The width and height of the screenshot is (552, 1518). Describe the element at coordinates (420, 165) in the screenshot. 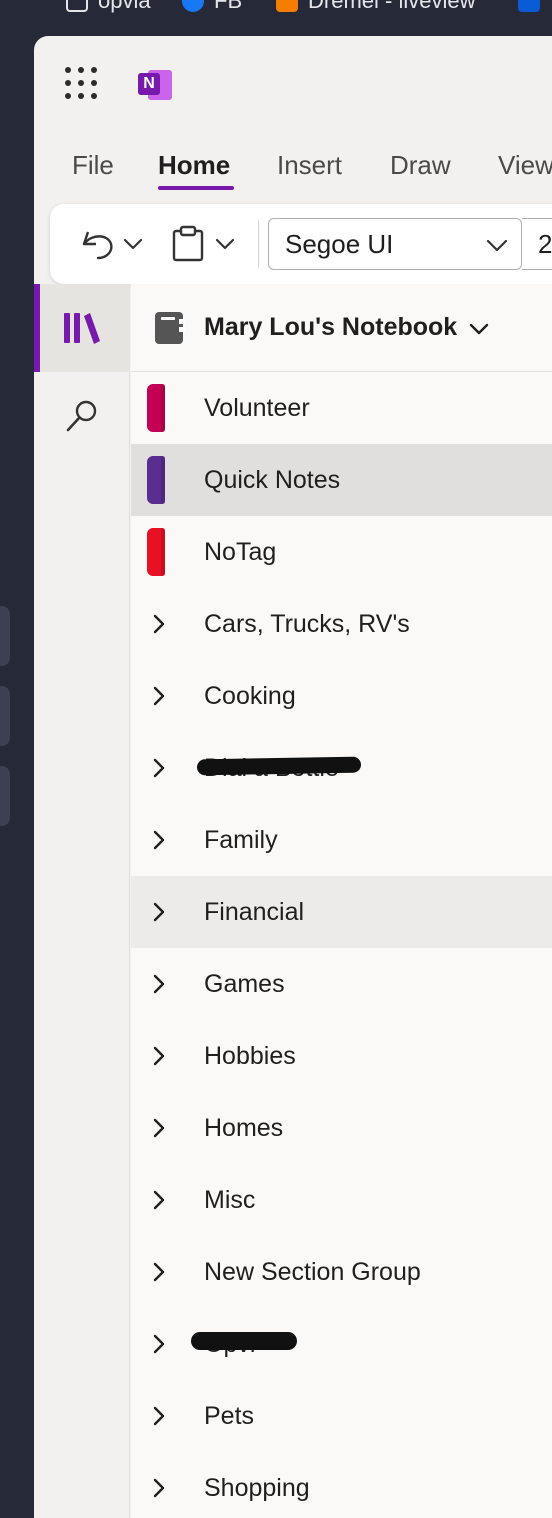

I see `tab-draw: Draw` at that location.